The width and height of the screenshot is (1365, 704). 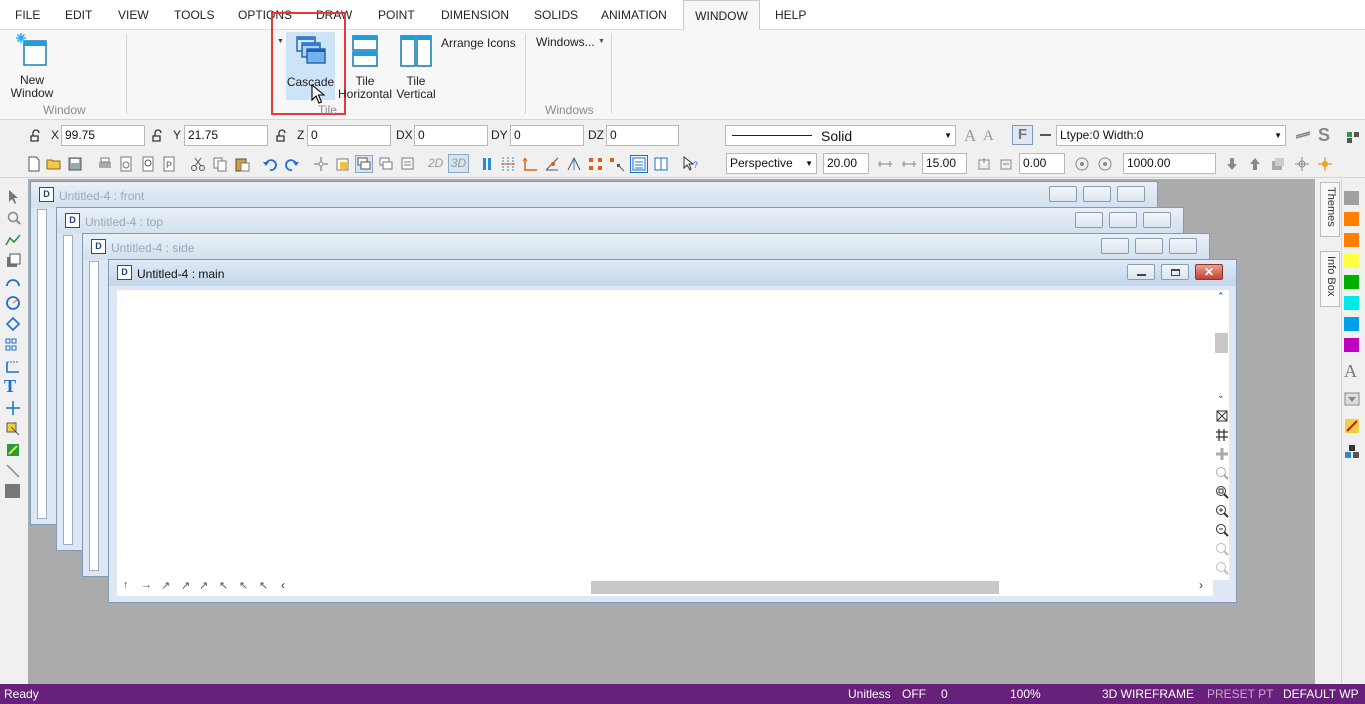 What do you see at coordinates (146, 585) in the screenshot?
I see `arrow-right-icon: →` at bounding box center [146, 585].